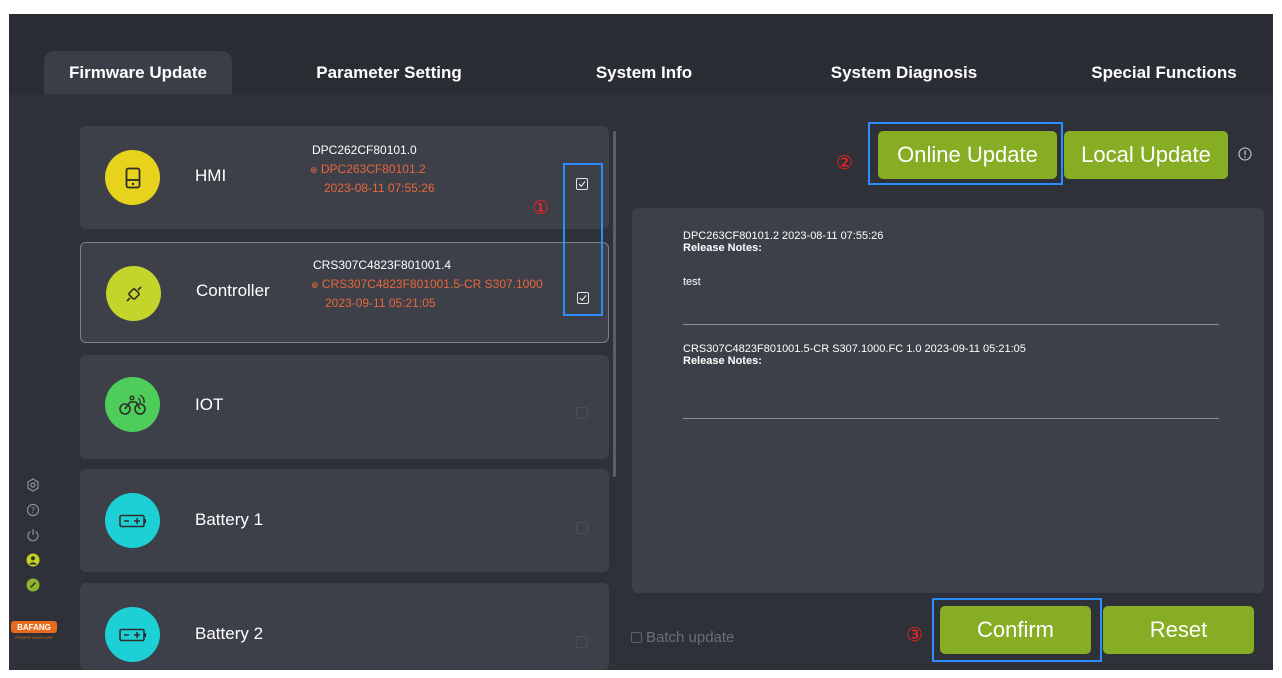  What do you see at coordinates (379, 188) in the screenshot?
I see `release-date: 2023-08-11 07:55:26` at bounding box center [379, 188].